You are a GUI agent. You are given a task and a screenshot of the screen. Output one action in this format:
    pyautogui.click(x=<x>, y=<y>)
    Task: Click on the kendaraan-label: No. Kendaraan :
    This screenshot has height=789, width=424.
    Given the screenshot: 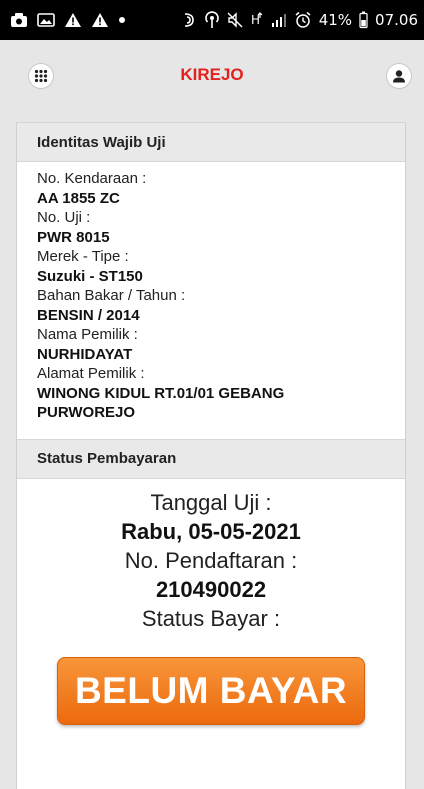 What is the action you would take?
    pyautogui.click(x=92, y=178)
    